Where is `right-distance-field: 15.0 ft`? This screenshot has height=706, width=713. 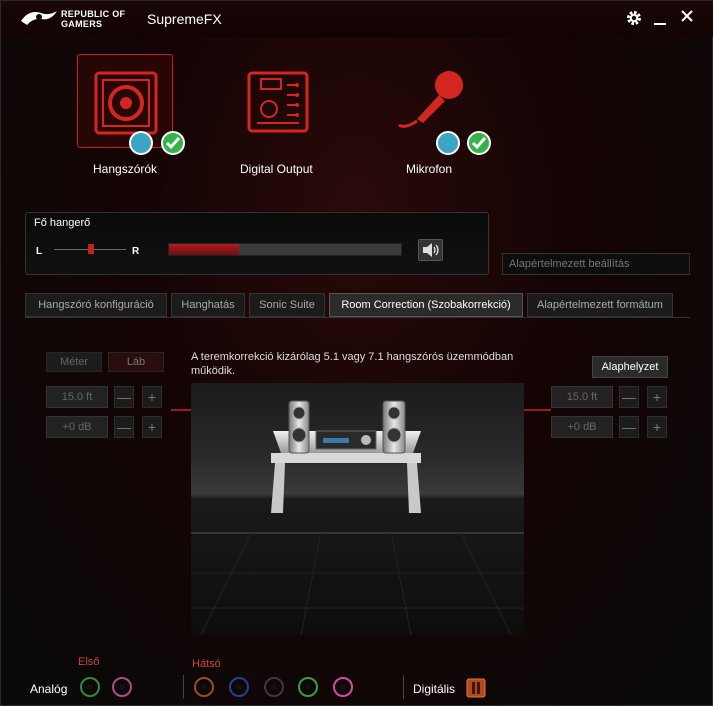
right-distance-field: 15.0 ft is located at coordinates (582, 397).